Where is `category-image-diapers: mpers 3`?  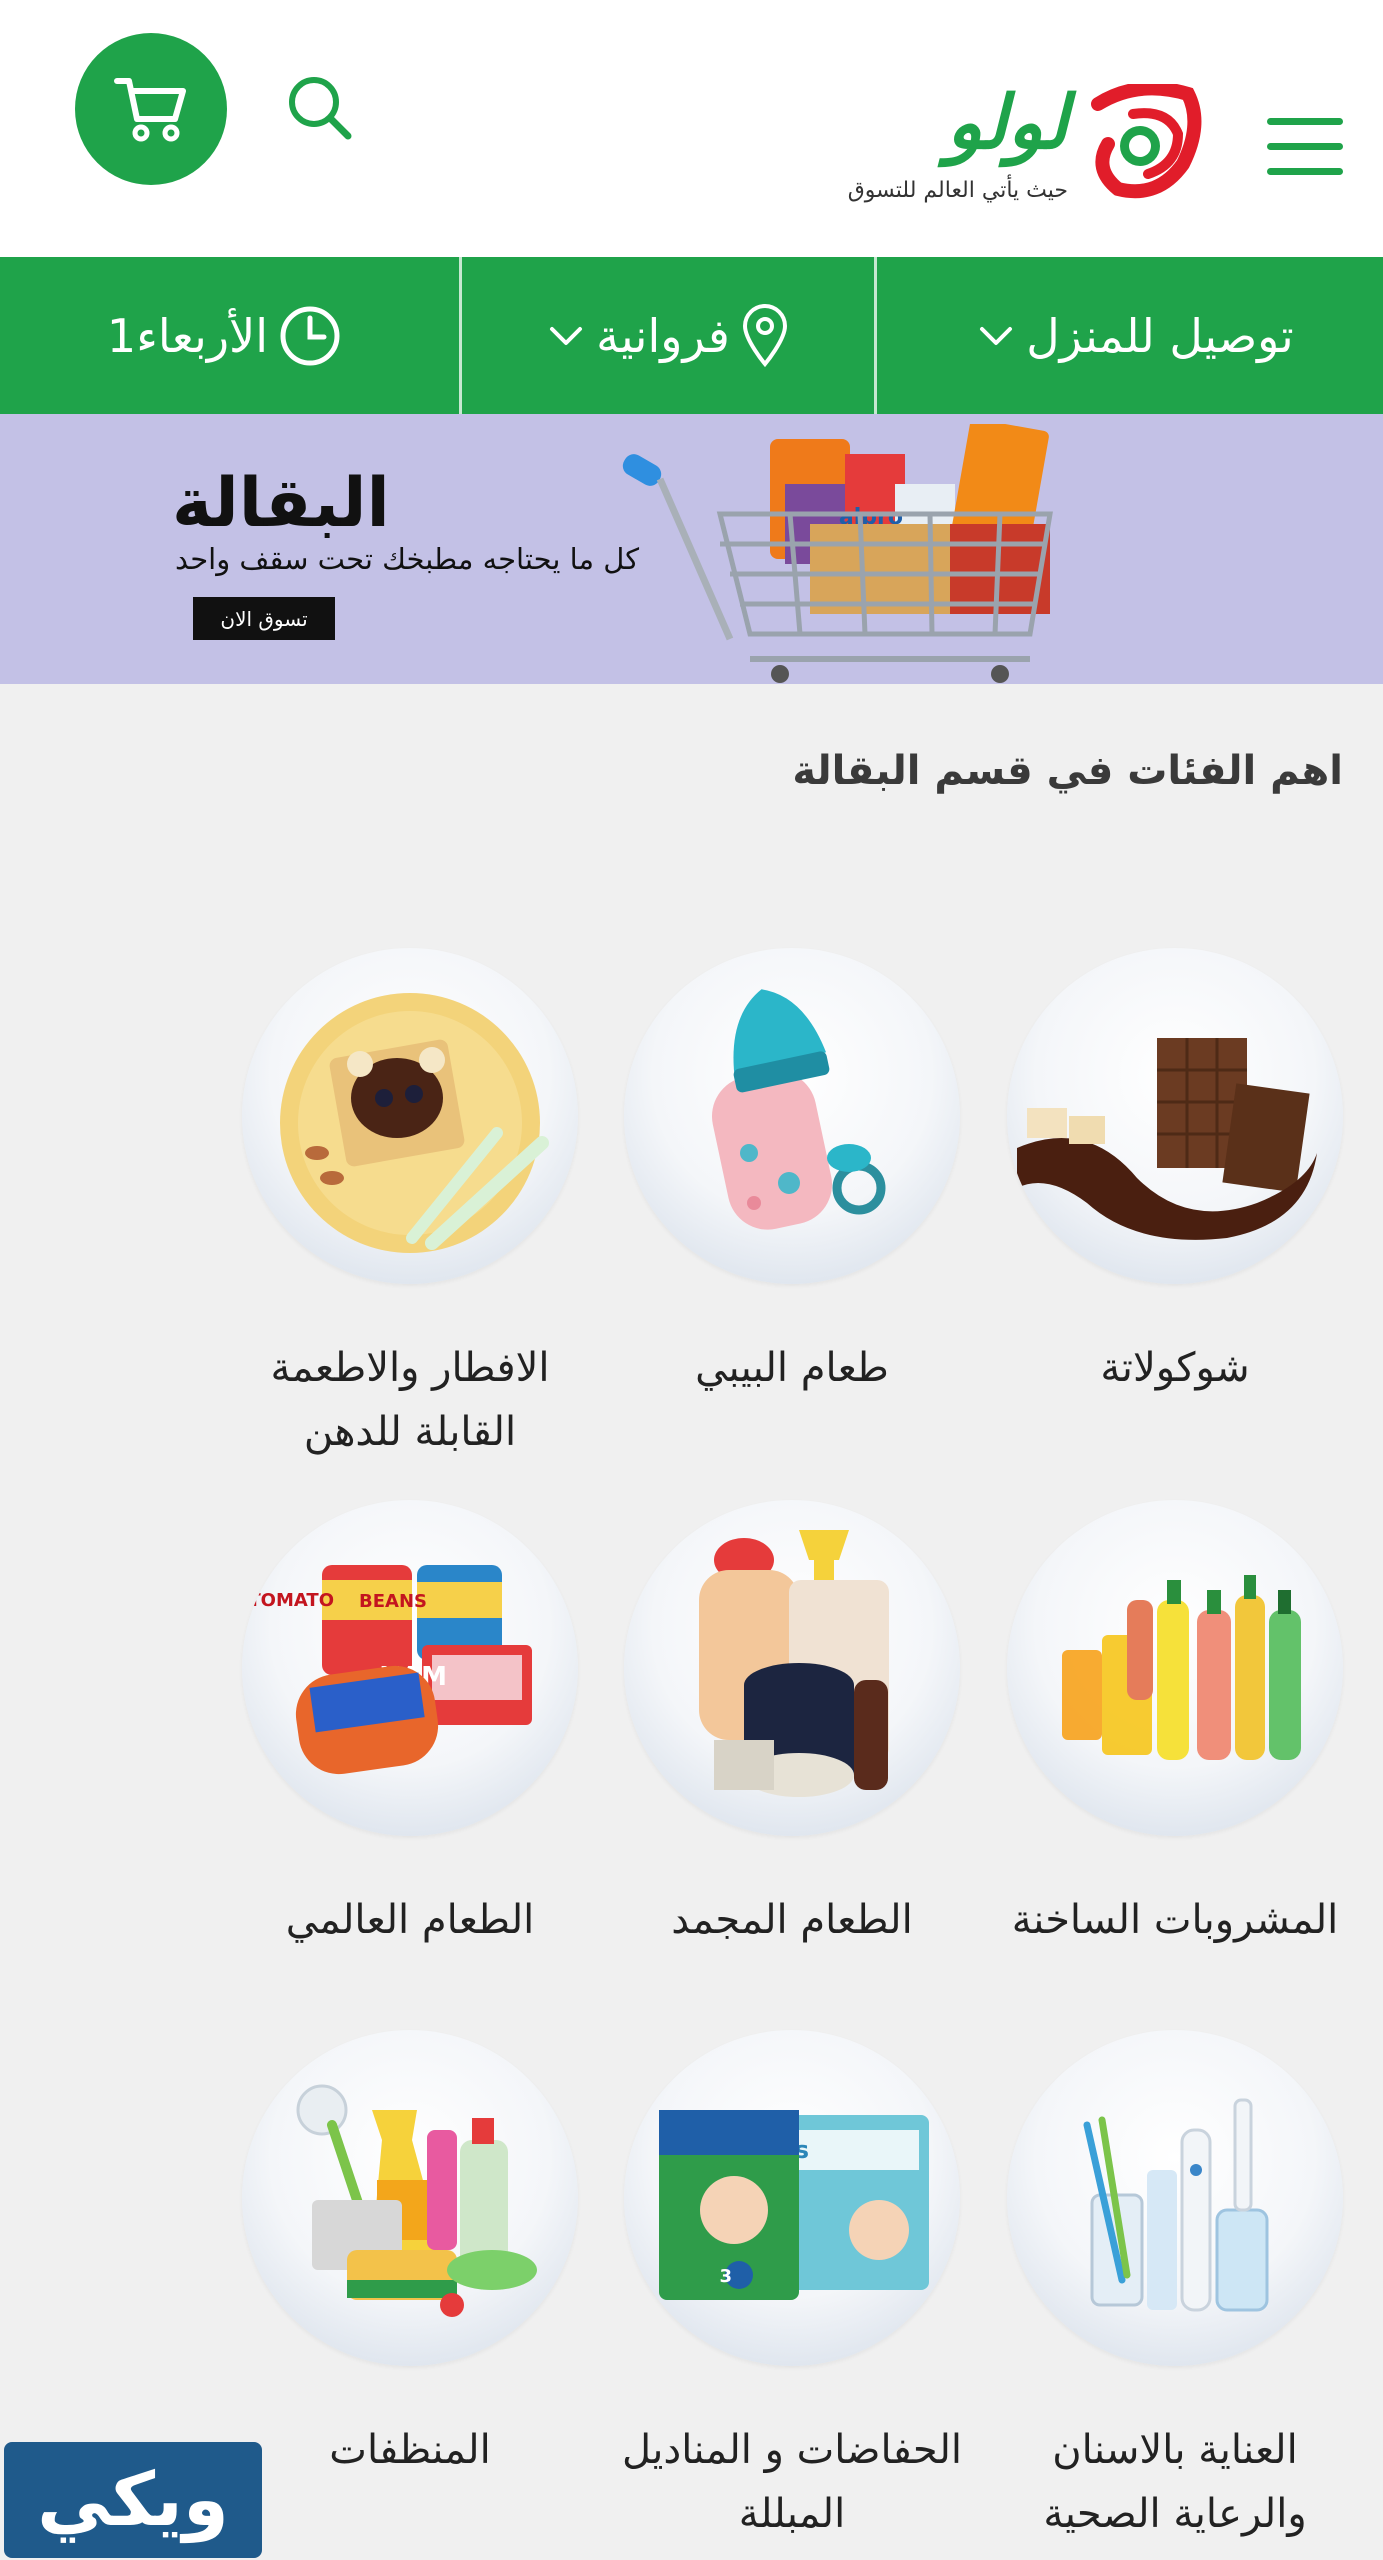 category-image-diapers: mpers 3 is located at coordinates (792, 2198).